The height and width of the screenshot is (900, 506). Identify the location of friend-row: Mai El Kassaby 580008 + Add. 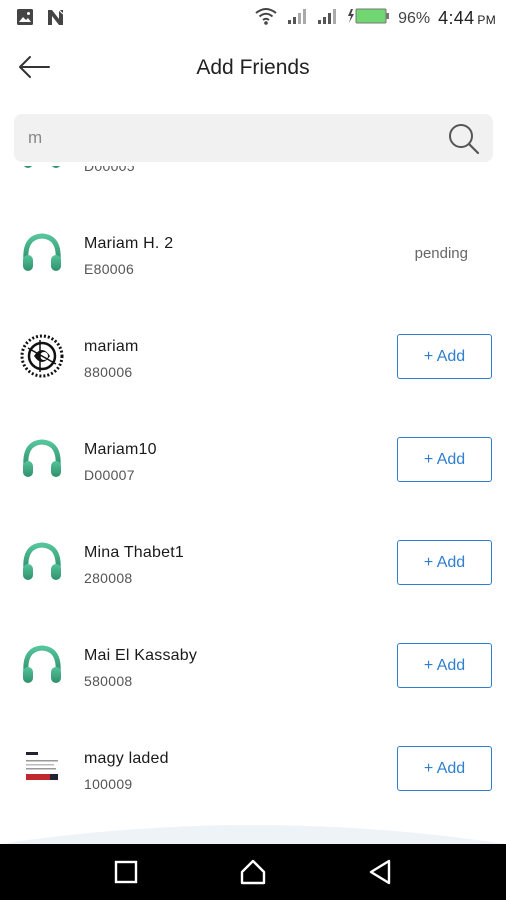
(253, 664).